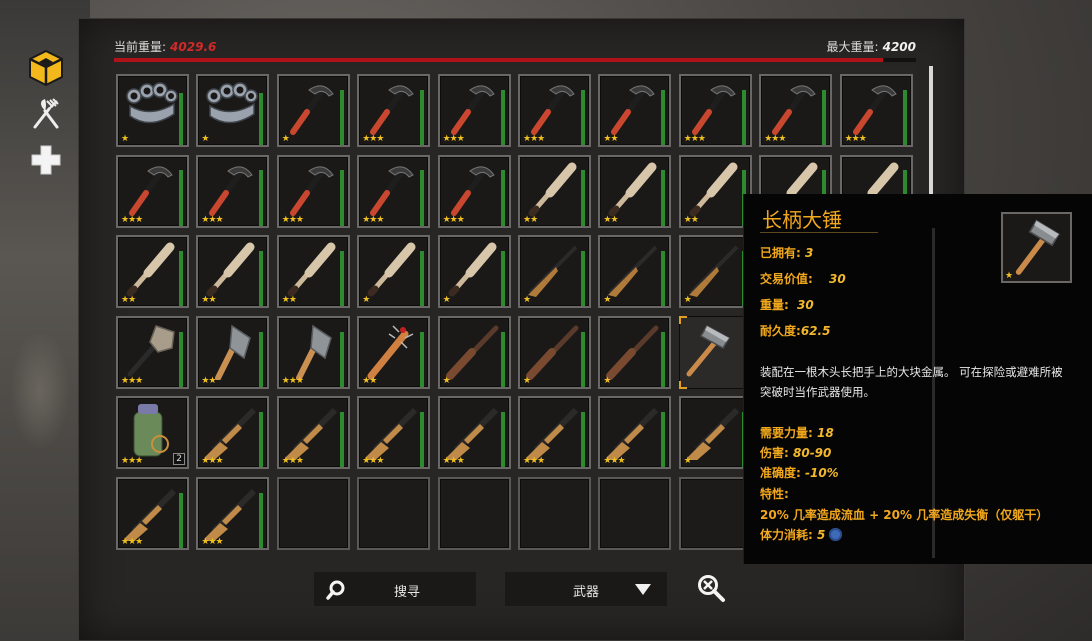 This screenshot has height=641, width=1092. Describe the element at coordinates (801, 534) in the screenshot. I see `stamina-row: 体力消耗: 5` at that location.